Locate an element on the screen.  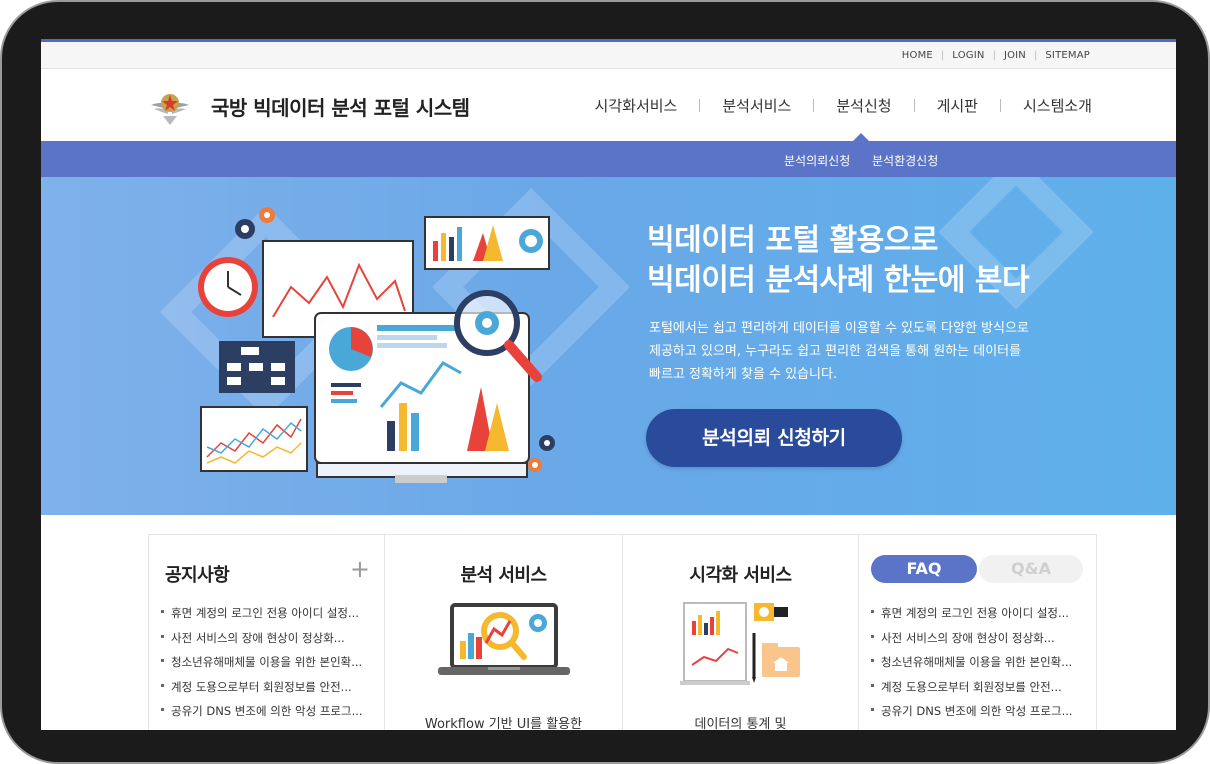
visualization-service-title: 시각화 서비스 is located at coordinates (740, 574).